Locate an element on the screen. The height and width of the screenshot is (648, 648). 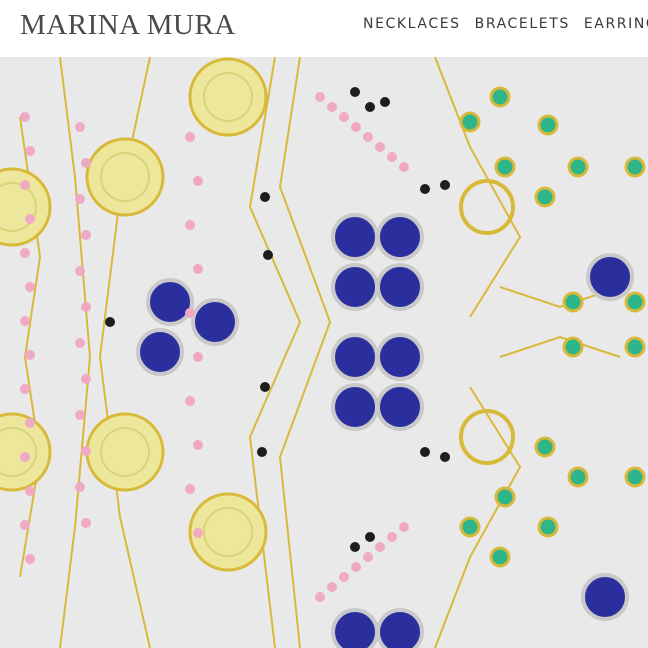
main-nav: NECKLACES BRACELETS EARRINGS is located at coordinates (505, 24).